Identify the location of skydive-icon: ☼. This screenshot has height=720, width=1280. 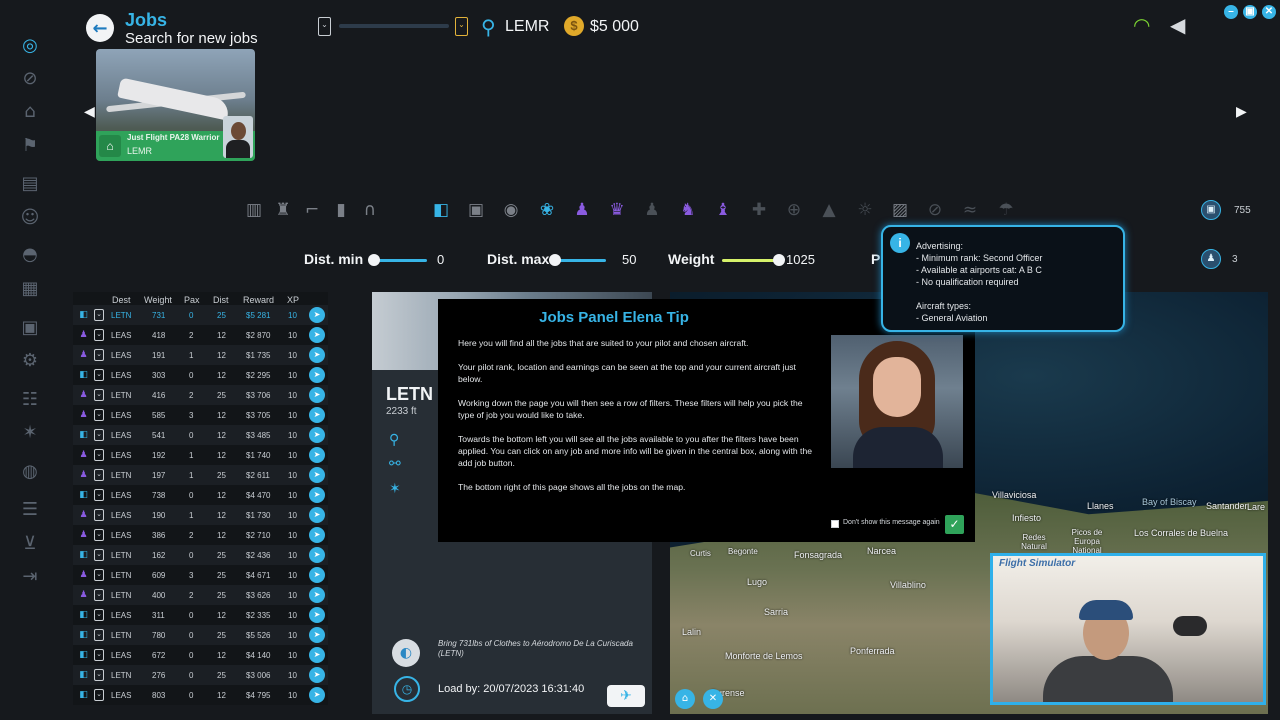
(865, 210).